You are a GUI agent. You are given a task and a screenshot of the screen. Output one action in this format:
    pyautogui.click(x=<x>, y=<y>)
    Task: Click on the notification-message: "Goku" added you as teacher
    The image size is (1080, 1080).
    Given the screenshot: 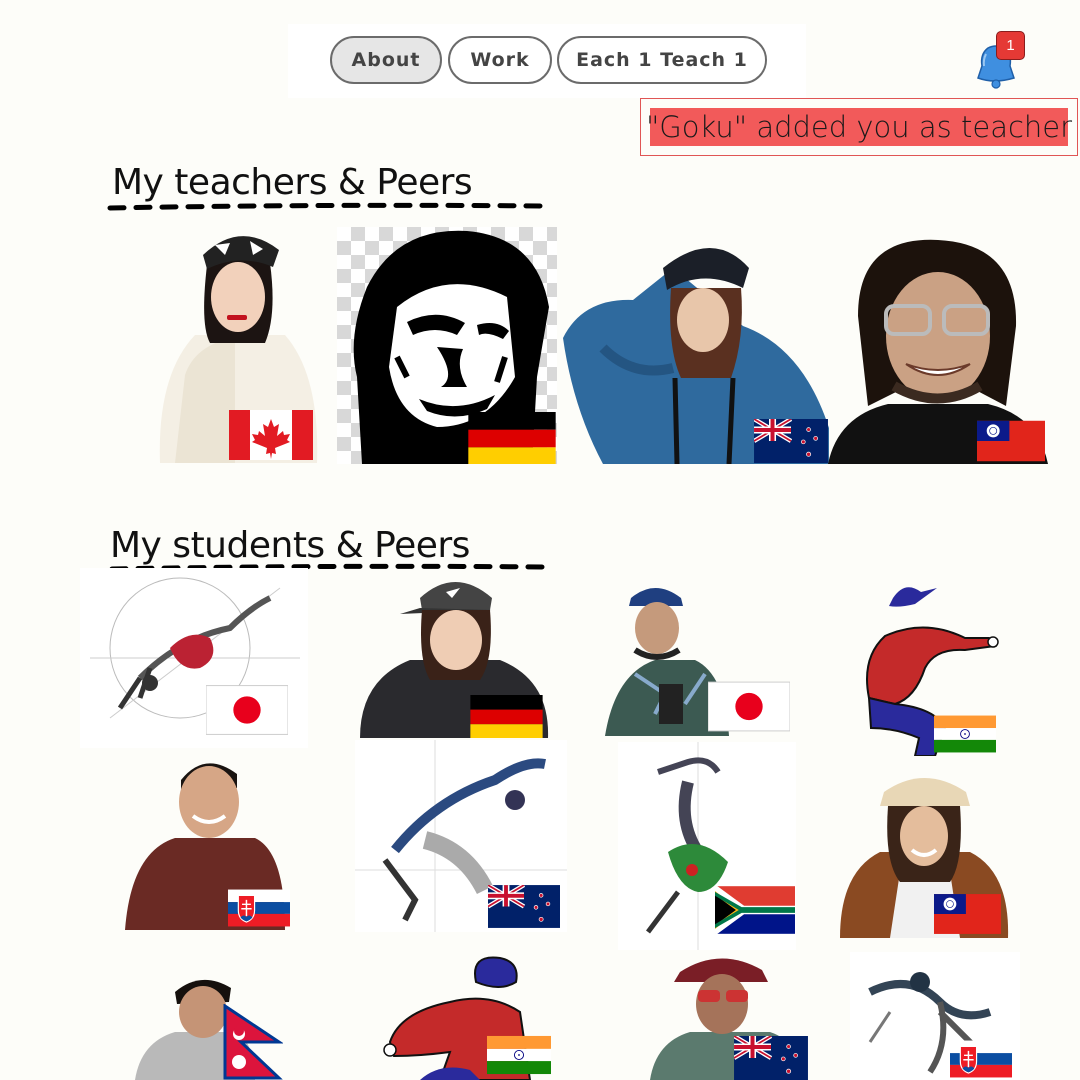 What is the action you would take?
    pyautogui.click(x=859, y=127)
    